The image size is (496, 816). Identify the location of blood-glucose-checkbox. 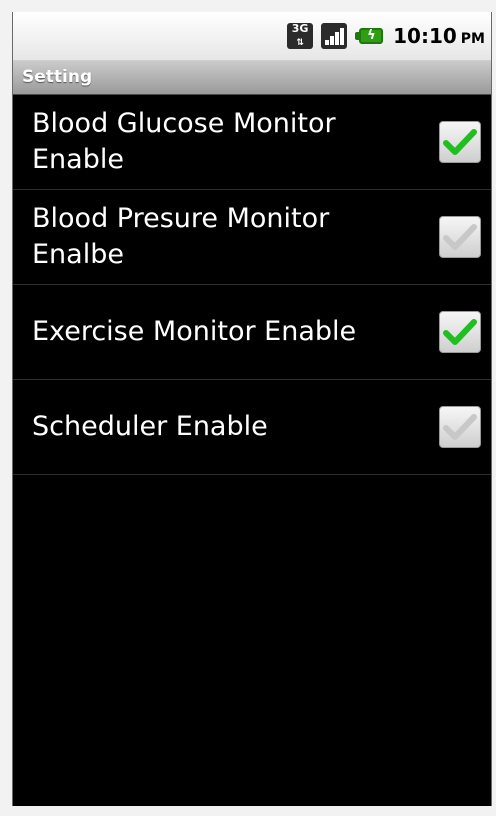
(460, 142).